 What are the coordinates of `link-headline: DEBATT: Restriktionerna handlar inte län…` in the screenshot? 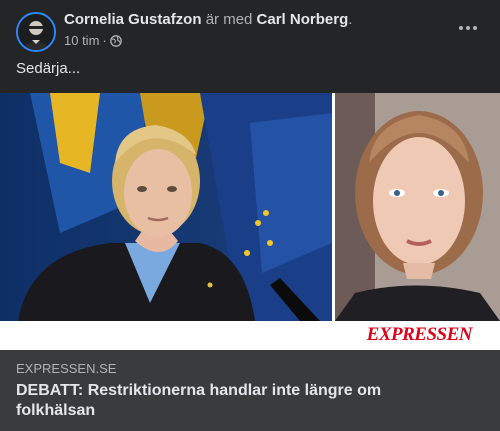 It's located at (226, 401).